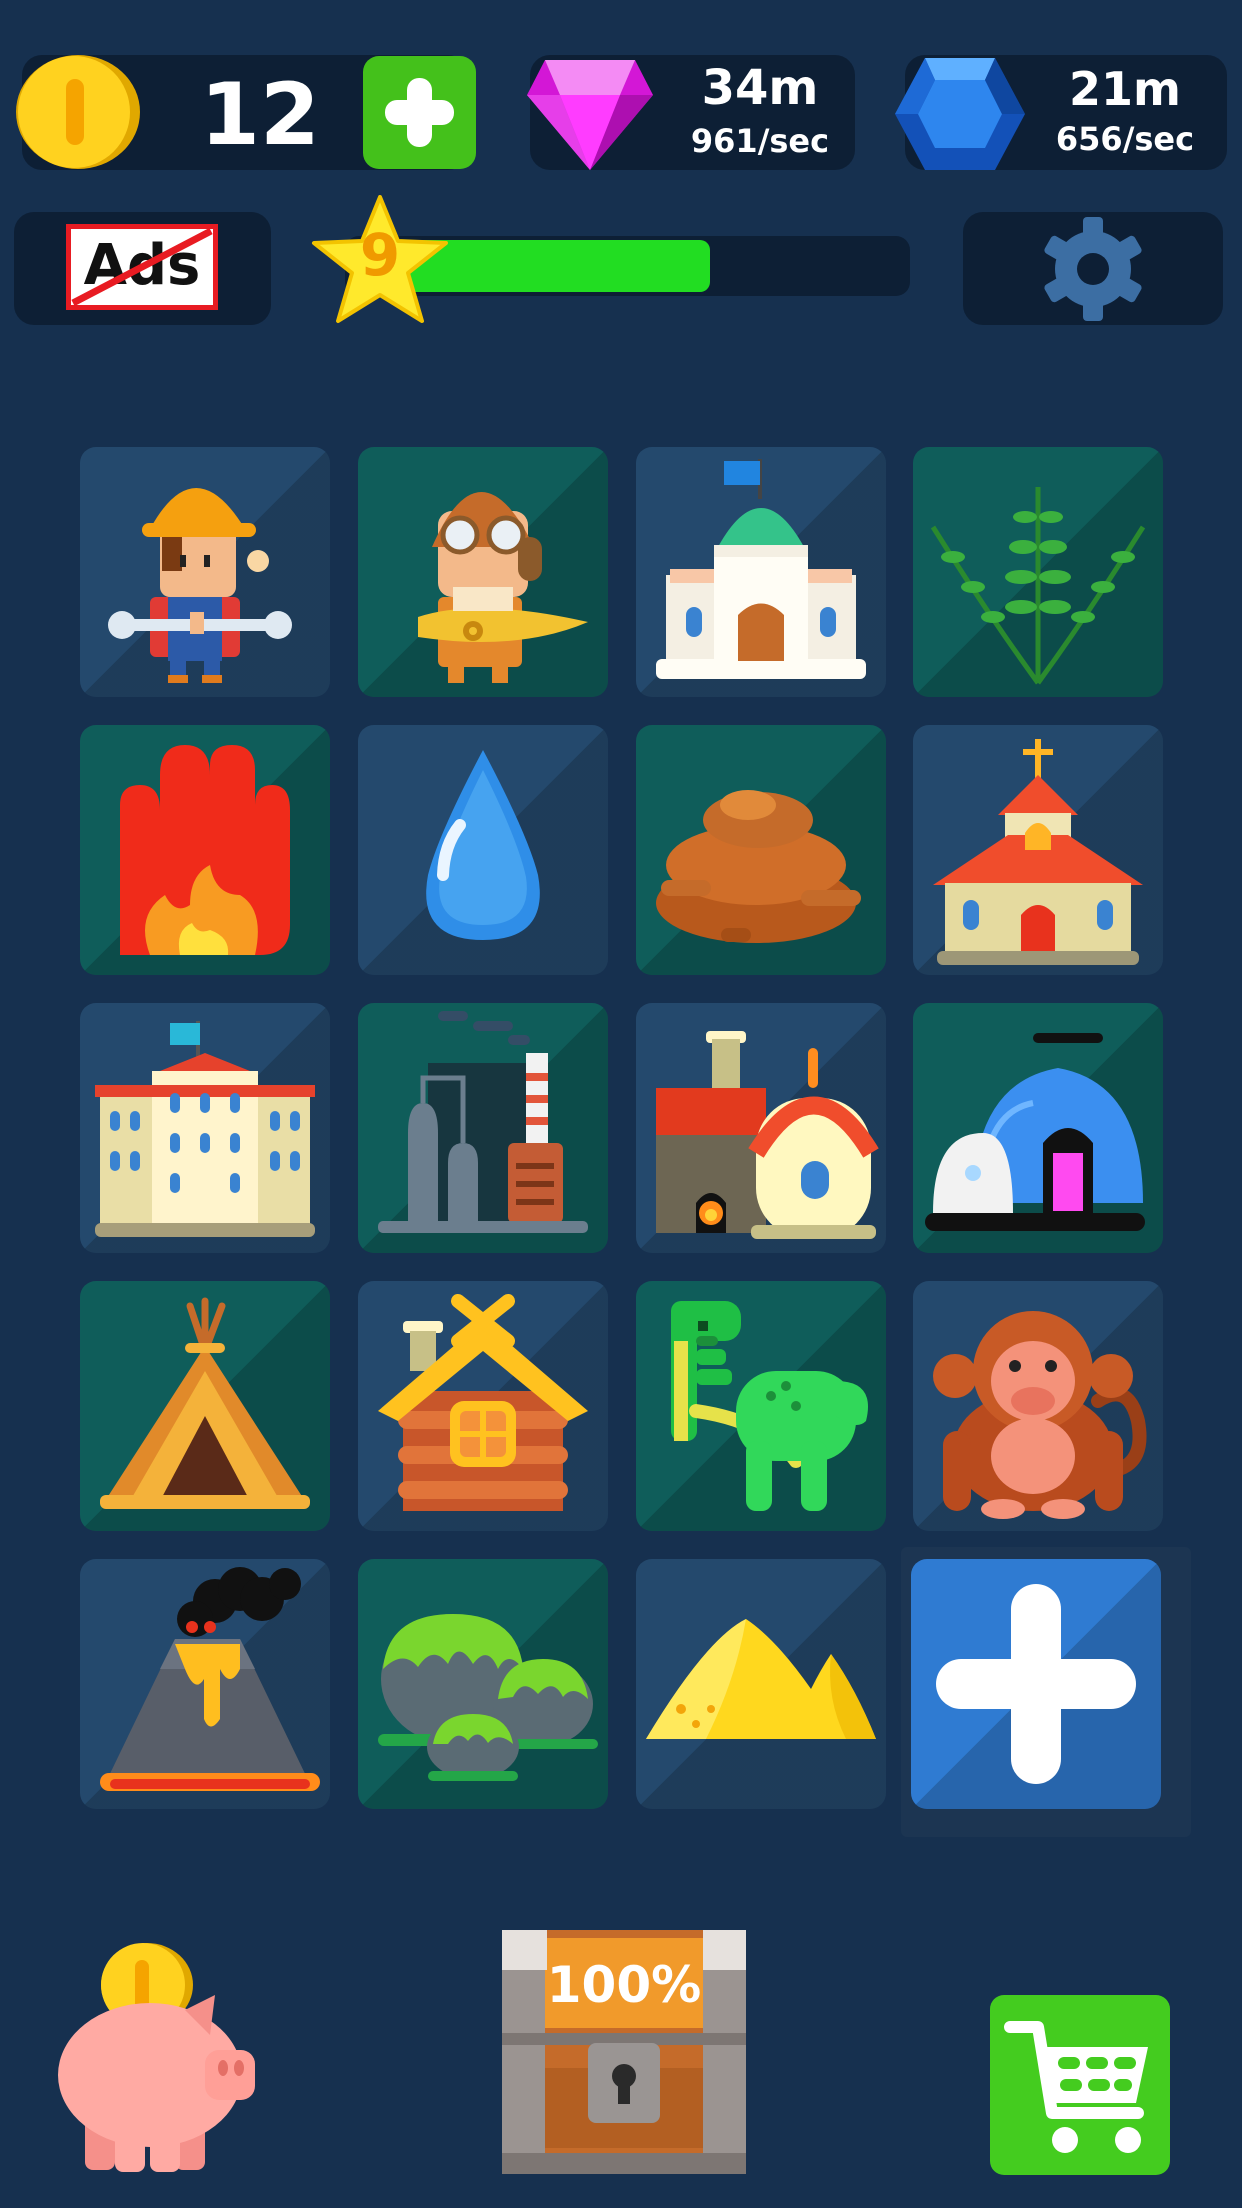  I want to click on grid-tile-pilot, so click(483, 572).